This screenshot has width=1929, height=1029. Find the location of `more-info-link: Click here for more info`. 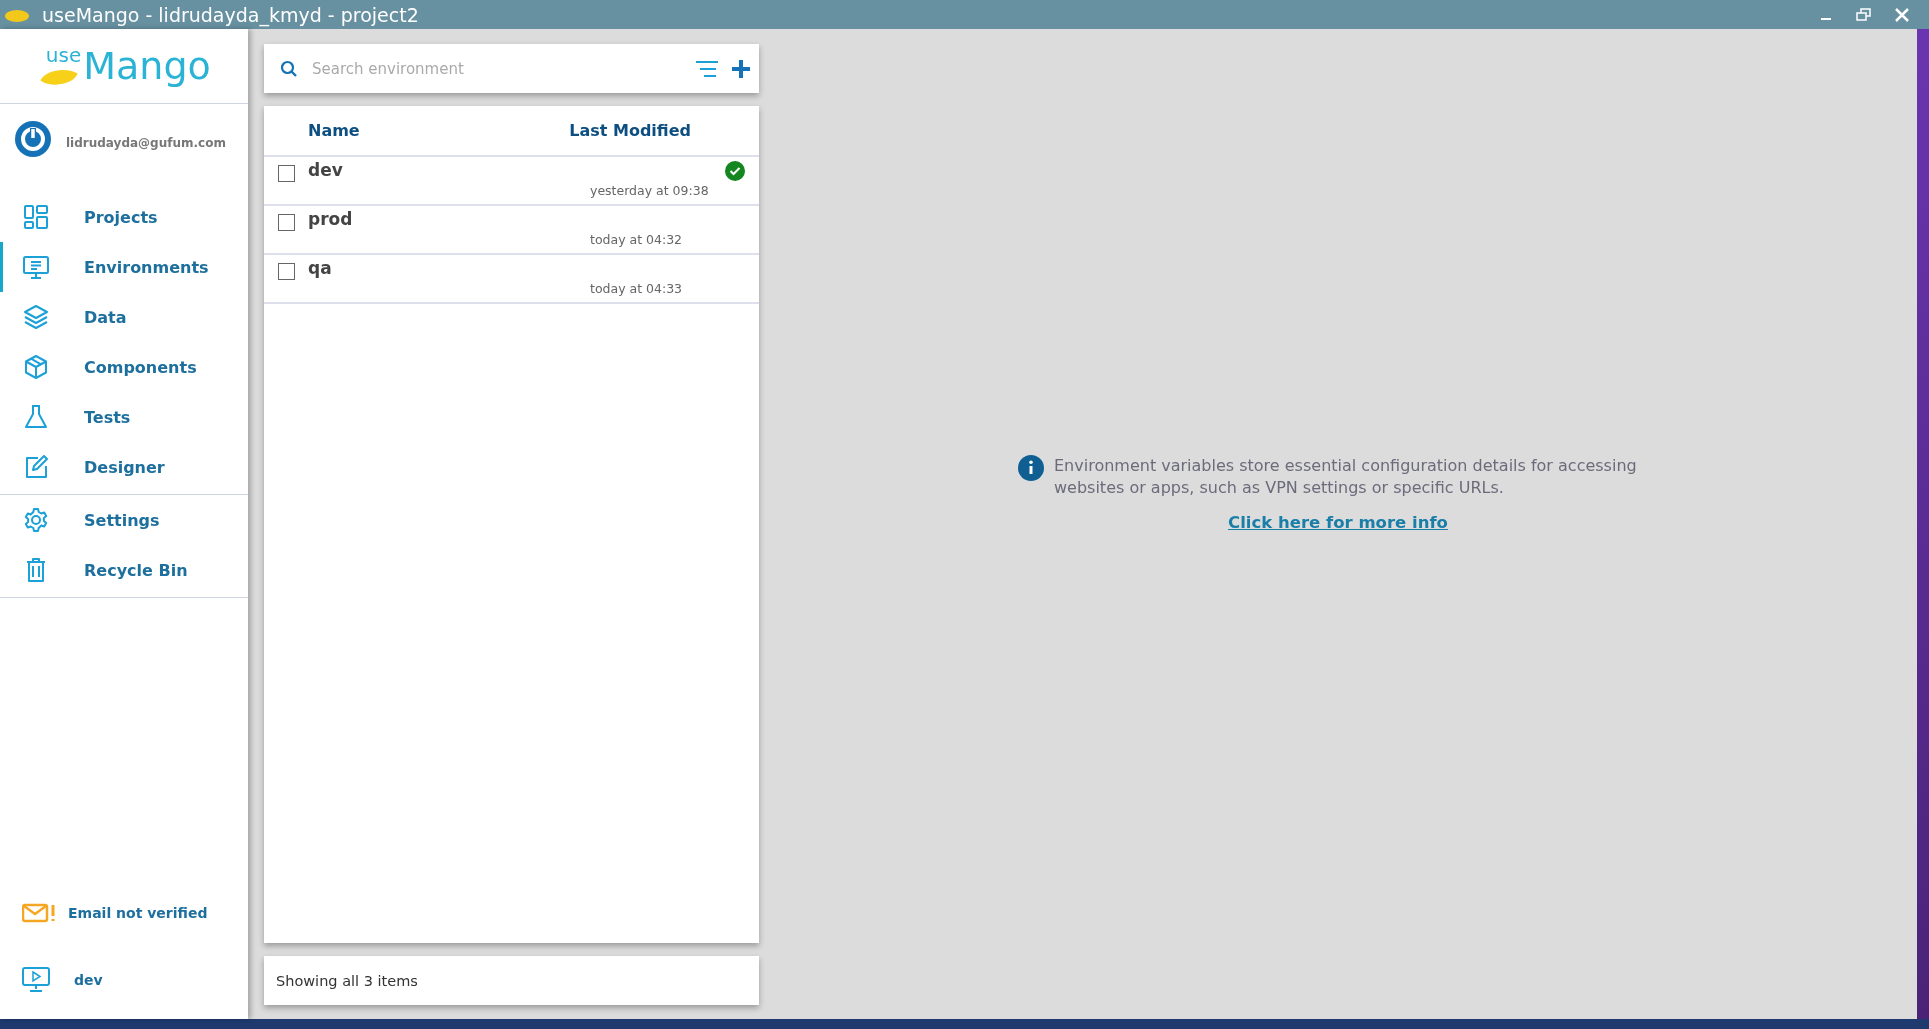

more-info-link: Click here for more info is located at coordinates (1338, 522).